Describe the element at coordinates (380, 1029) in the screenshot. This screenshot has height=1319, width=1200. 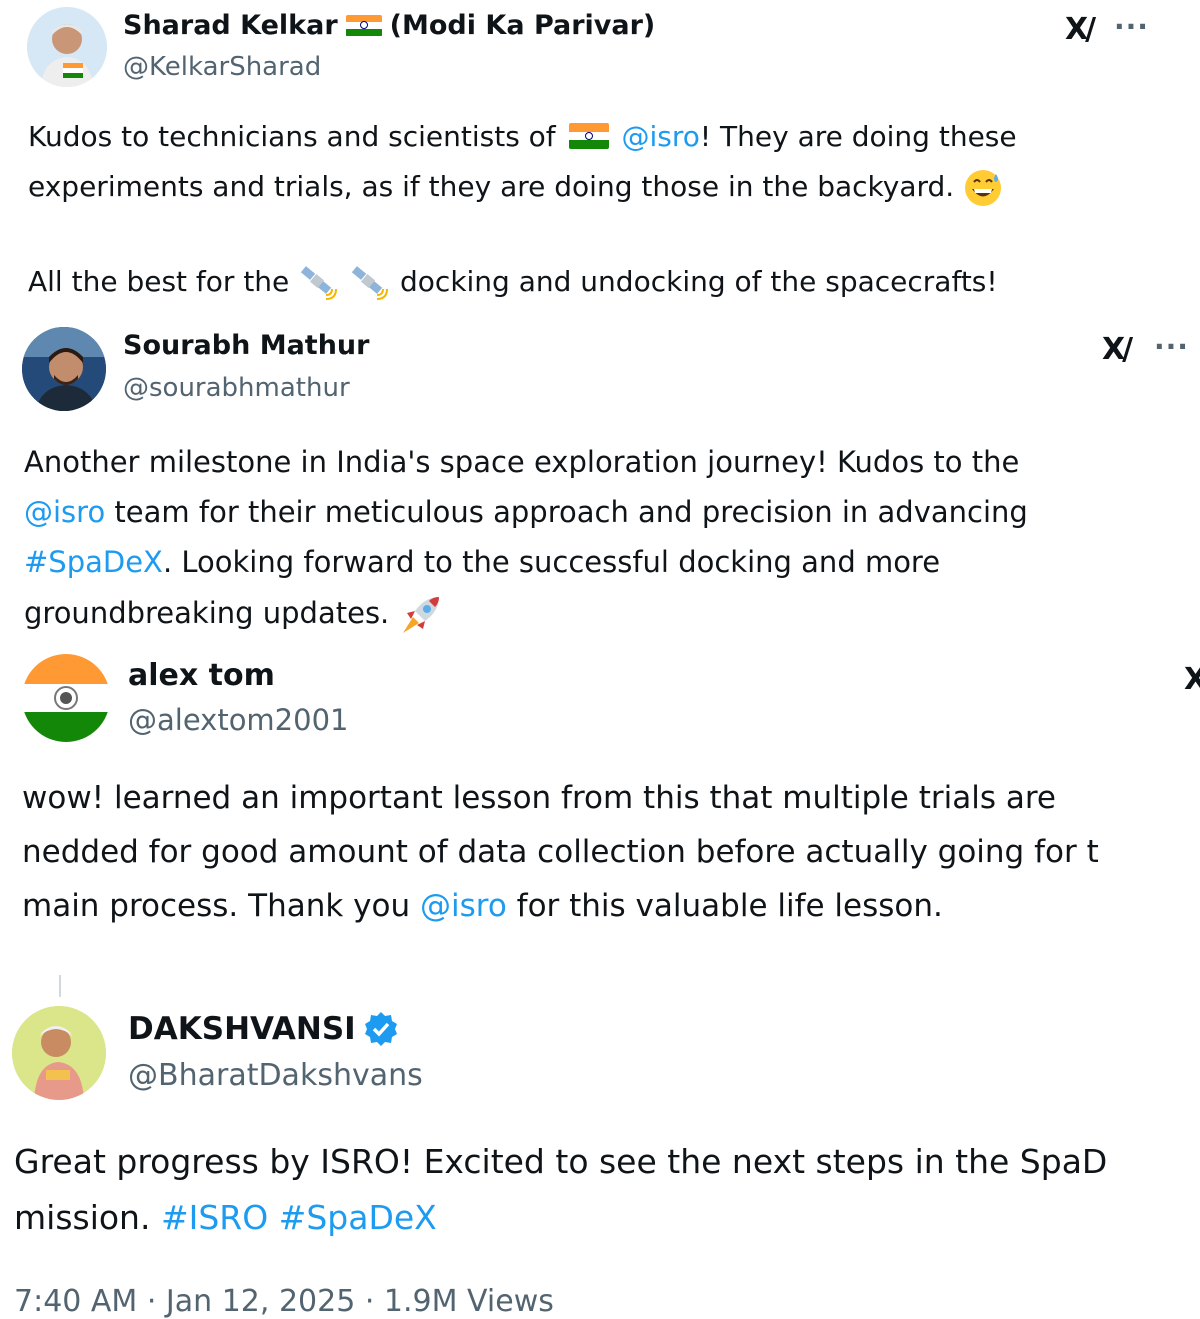
I see `verified-badge-icon` at that location.